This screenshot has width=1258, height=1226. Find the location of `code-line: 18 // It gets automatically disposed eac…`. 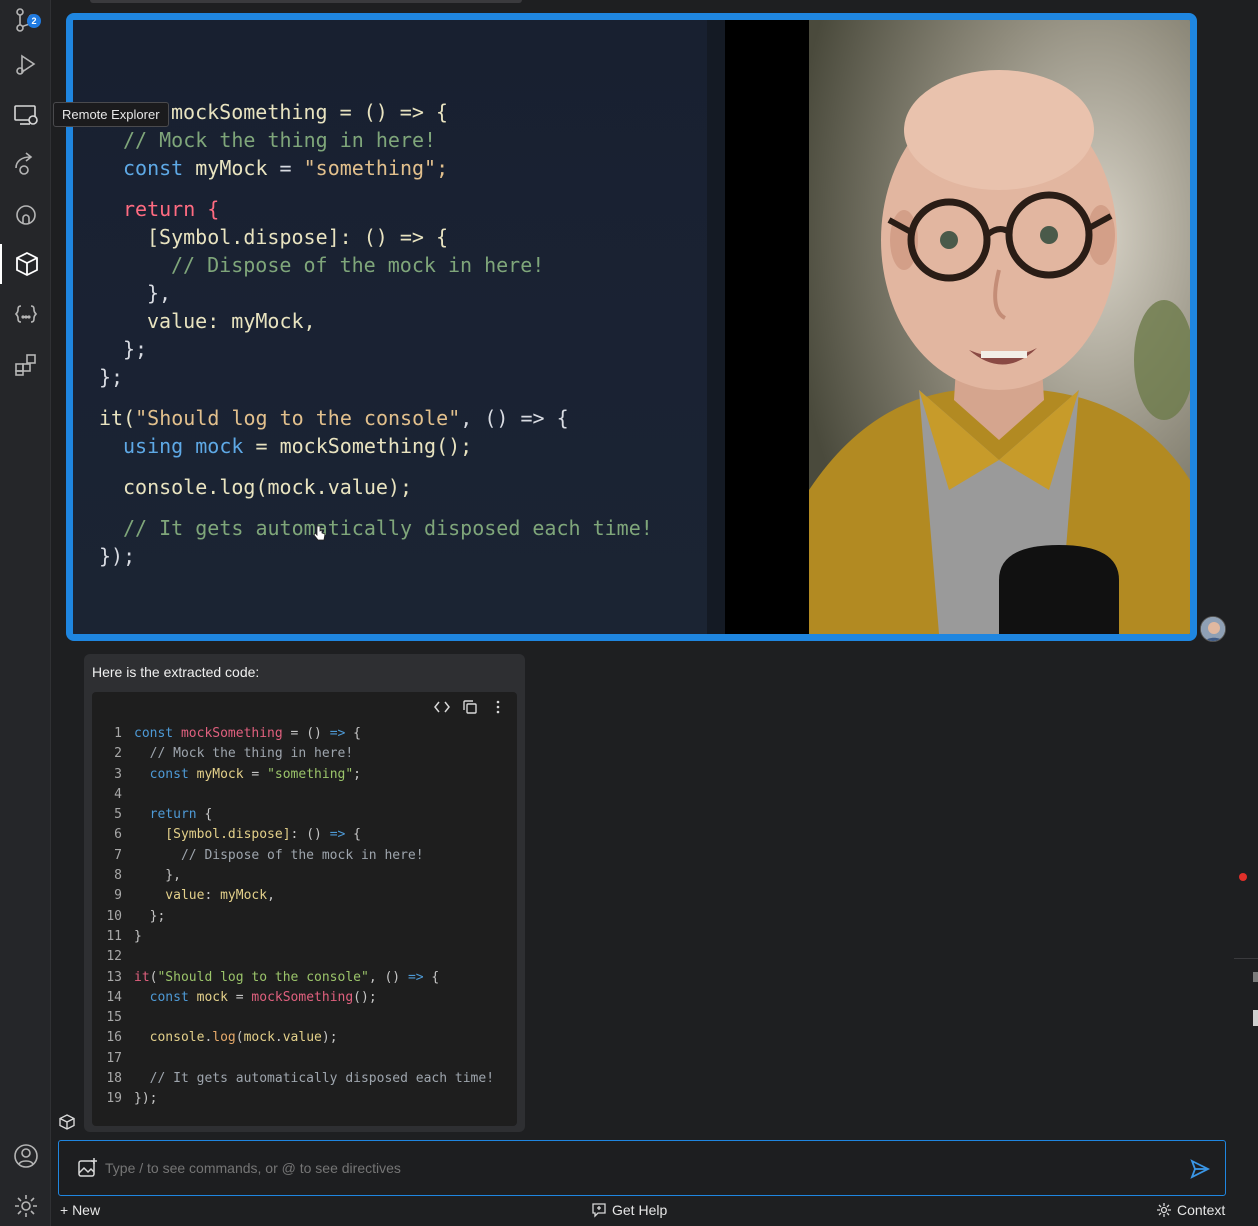

code-line: 18 // It gets automatically disposed eac… is located at coordinates (304, 1079).